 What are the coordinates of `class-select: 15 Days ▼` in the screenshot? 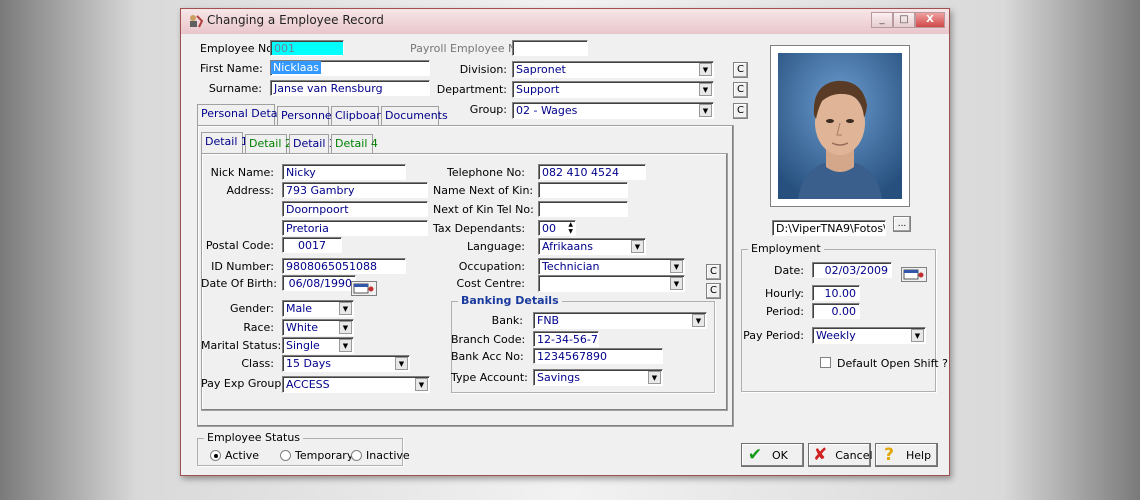 It's located at (346, 363).